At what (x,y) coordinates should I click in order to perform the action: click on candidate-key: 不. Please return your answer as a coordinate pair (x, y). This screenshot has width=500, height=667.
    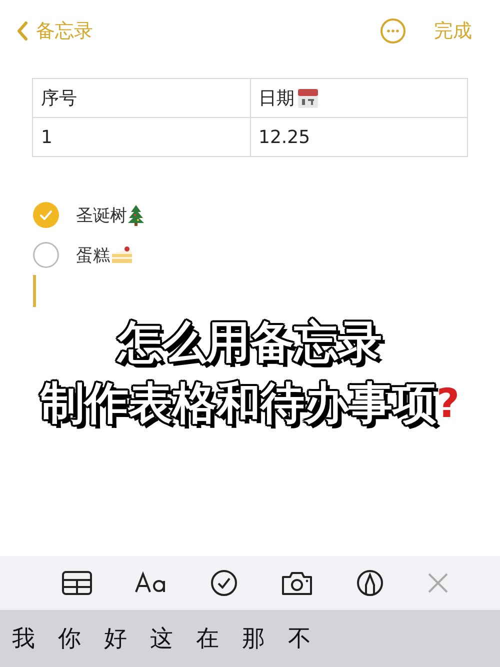
    Looking at the image, I should click on (299, 638).